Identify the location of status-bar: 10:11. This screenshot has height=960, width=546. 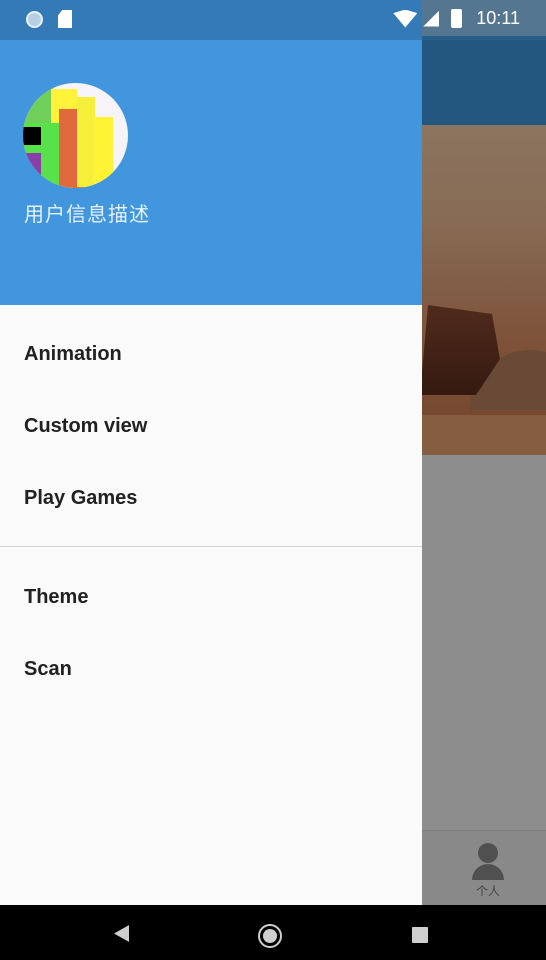
(273, 20).